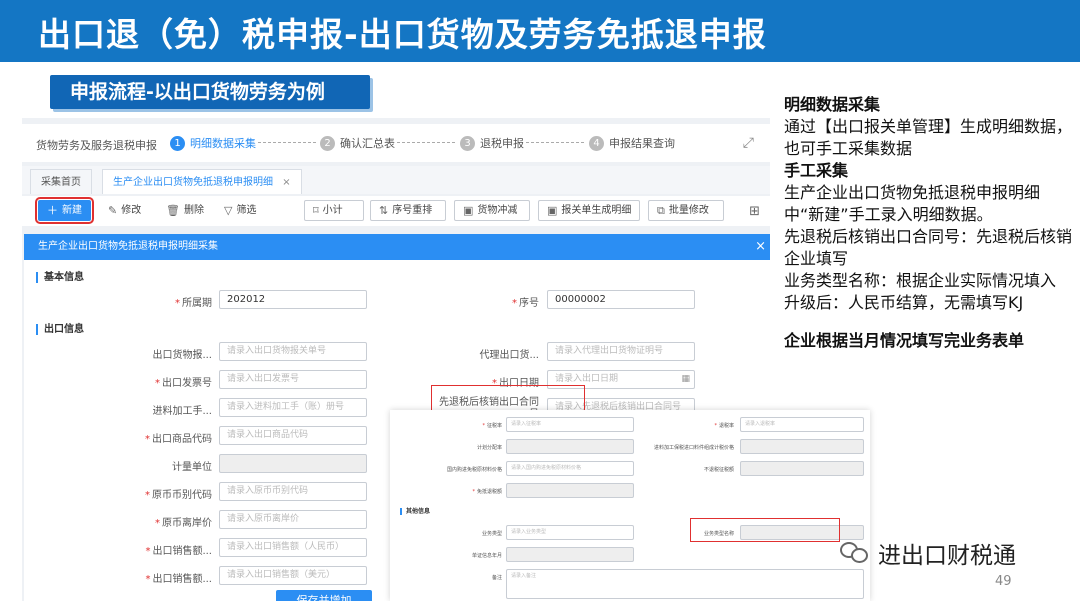 The width and height of the screenshot is (1080, 601). I want to click on refund-rate-label: * 退税率, so click(724, 426).